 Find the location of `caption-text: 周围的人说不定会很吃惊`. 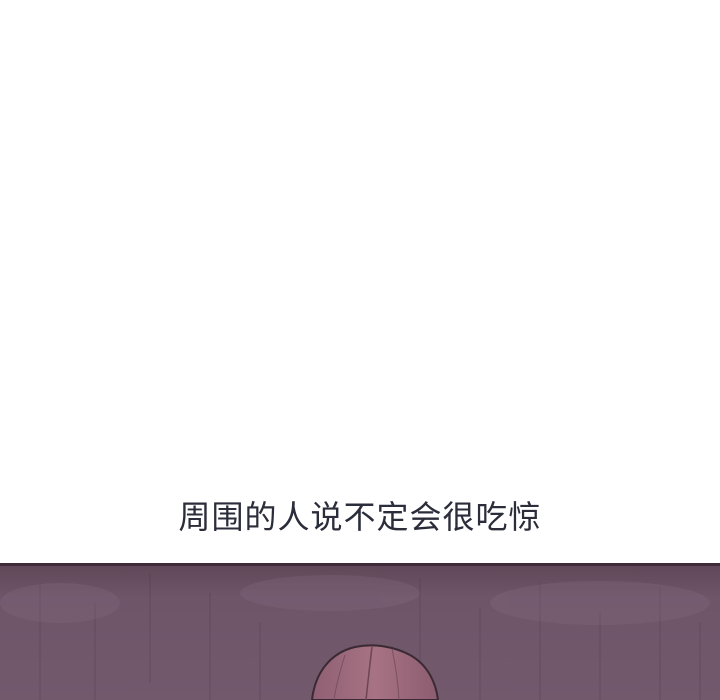

caption-text: 周围的人说不定会很吃惊 is located at coordinates (360, 517).